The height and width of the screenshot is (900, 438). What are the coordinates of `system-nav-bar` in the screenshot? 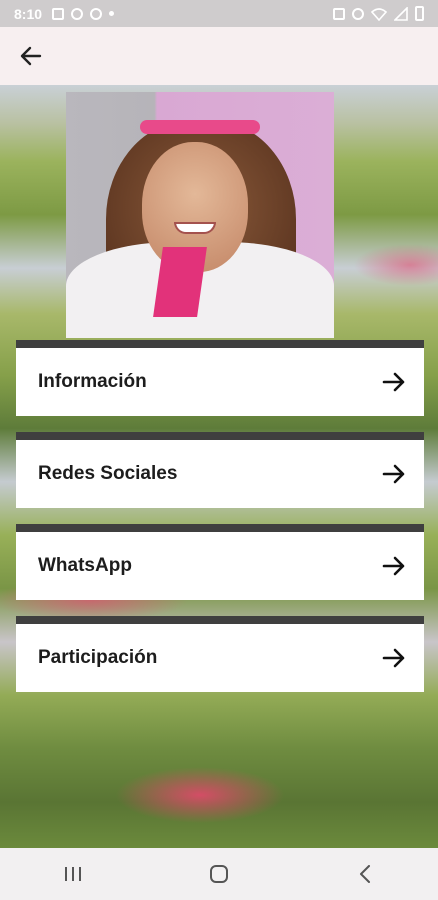 It's located at (219, 874).